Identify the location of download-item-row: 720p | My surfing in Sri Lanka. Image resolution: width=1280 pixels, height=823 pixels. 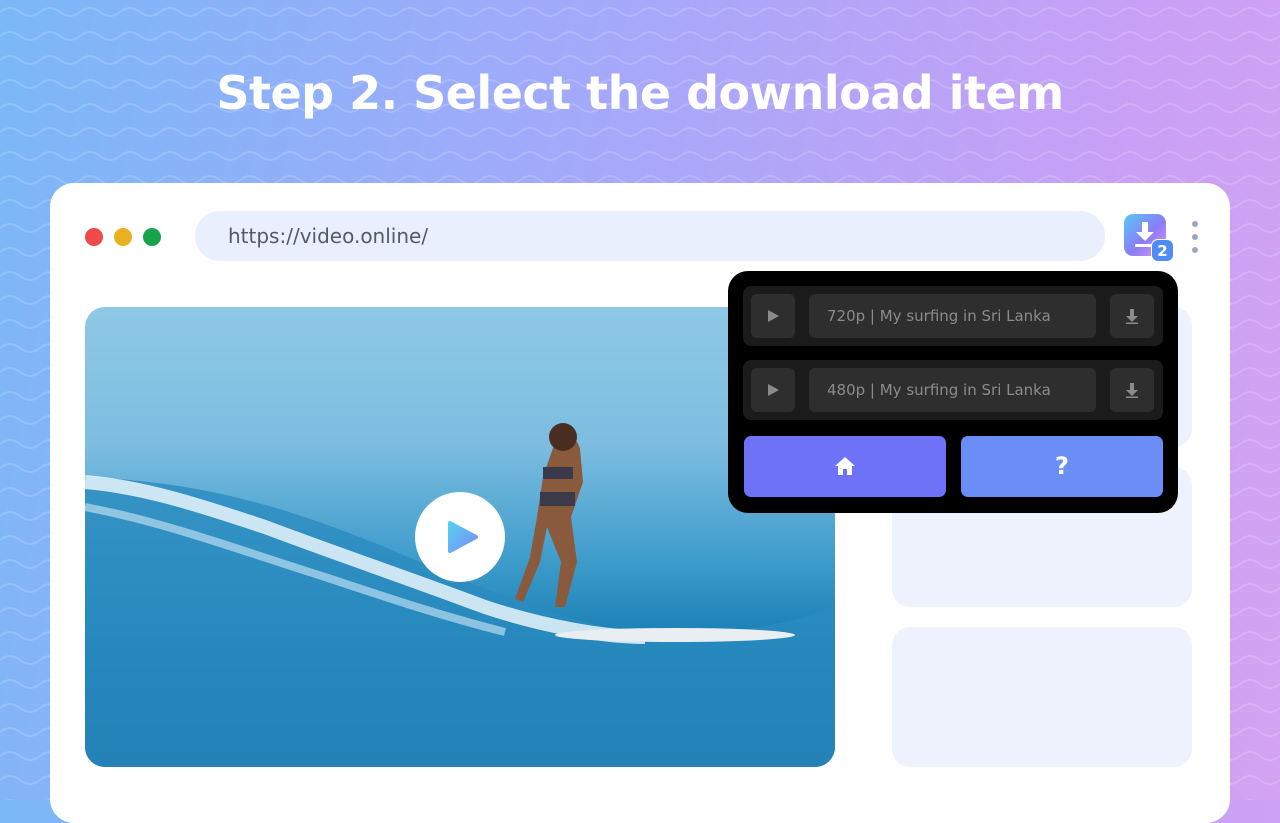
(953, 316).